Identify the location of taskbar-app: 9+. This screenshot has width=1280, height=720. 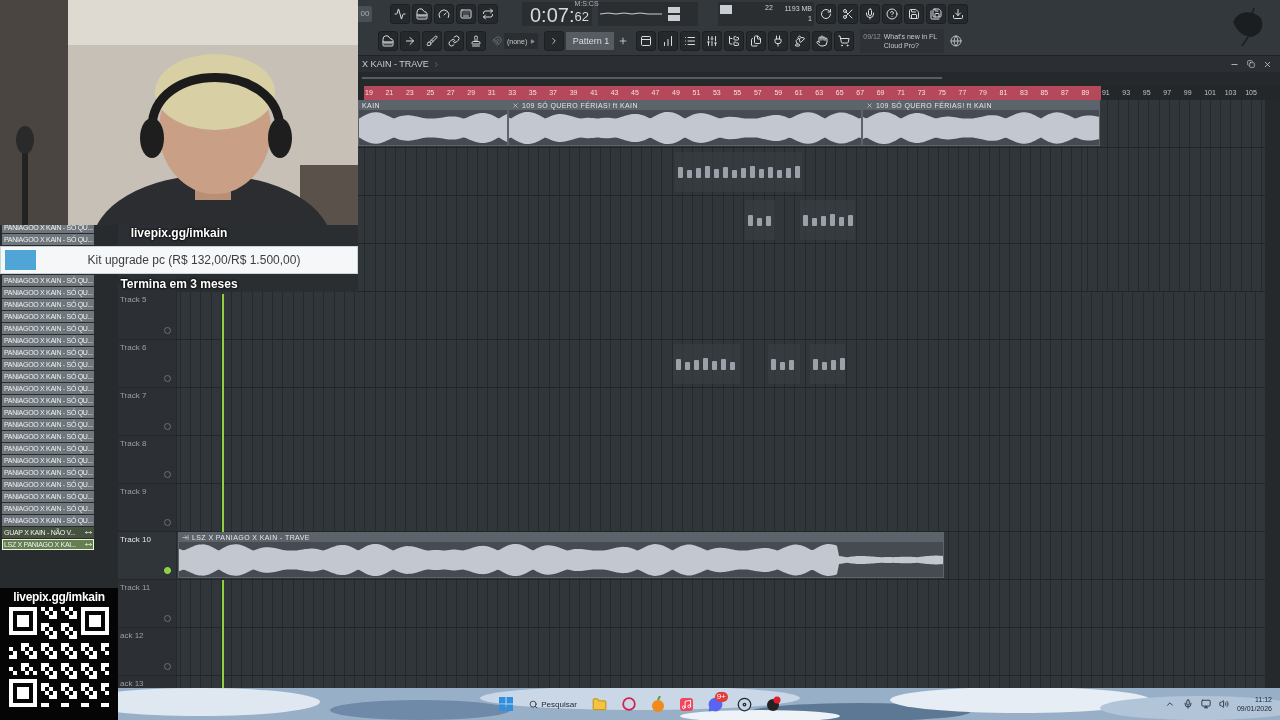
(715, 704).